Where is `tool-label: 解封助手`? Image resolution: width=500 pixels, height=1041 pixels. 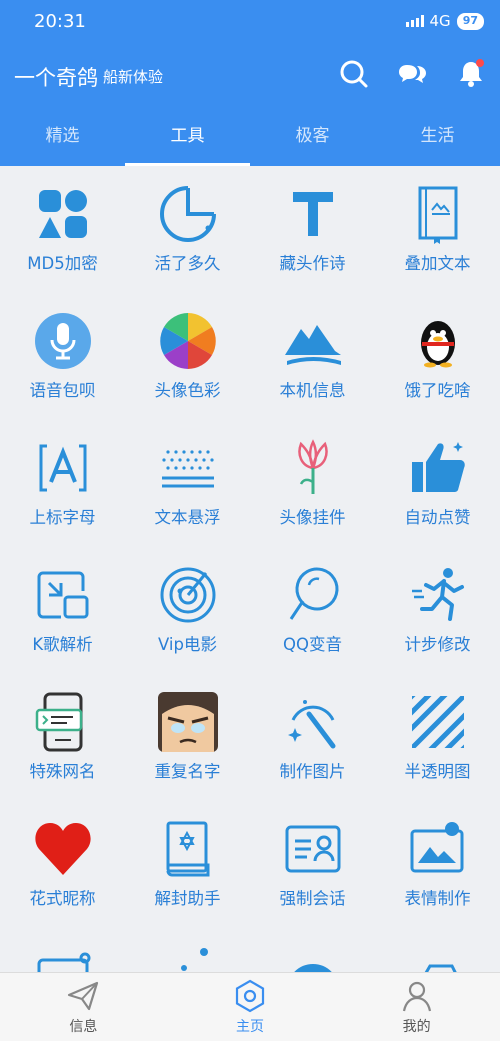 tool-label: 解封助手 is located at coordinates (187, 898).